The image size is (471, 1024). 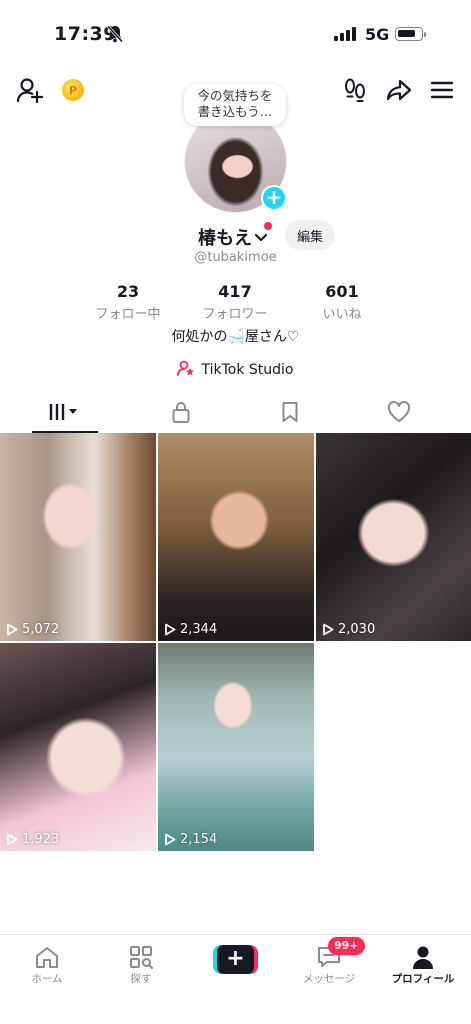 What do you see at coordinates (274, 198) in the screenshot?
I see `add-story-plus-icon: +` at bounding box center [274, 198].